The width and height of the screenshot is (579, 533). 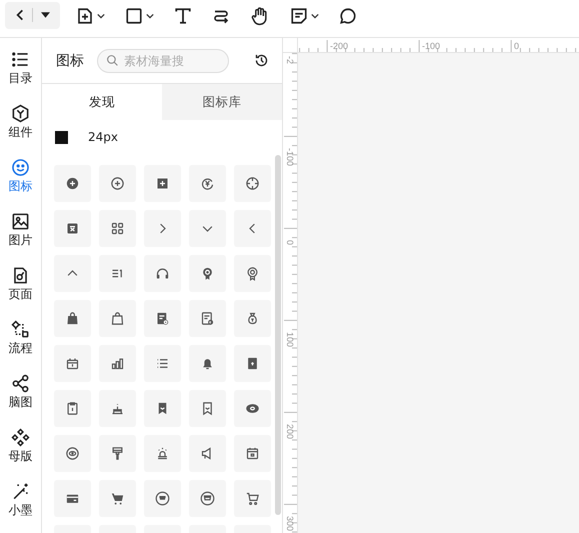 I want to click on bookmark-icon, so click(x=207, y=408).